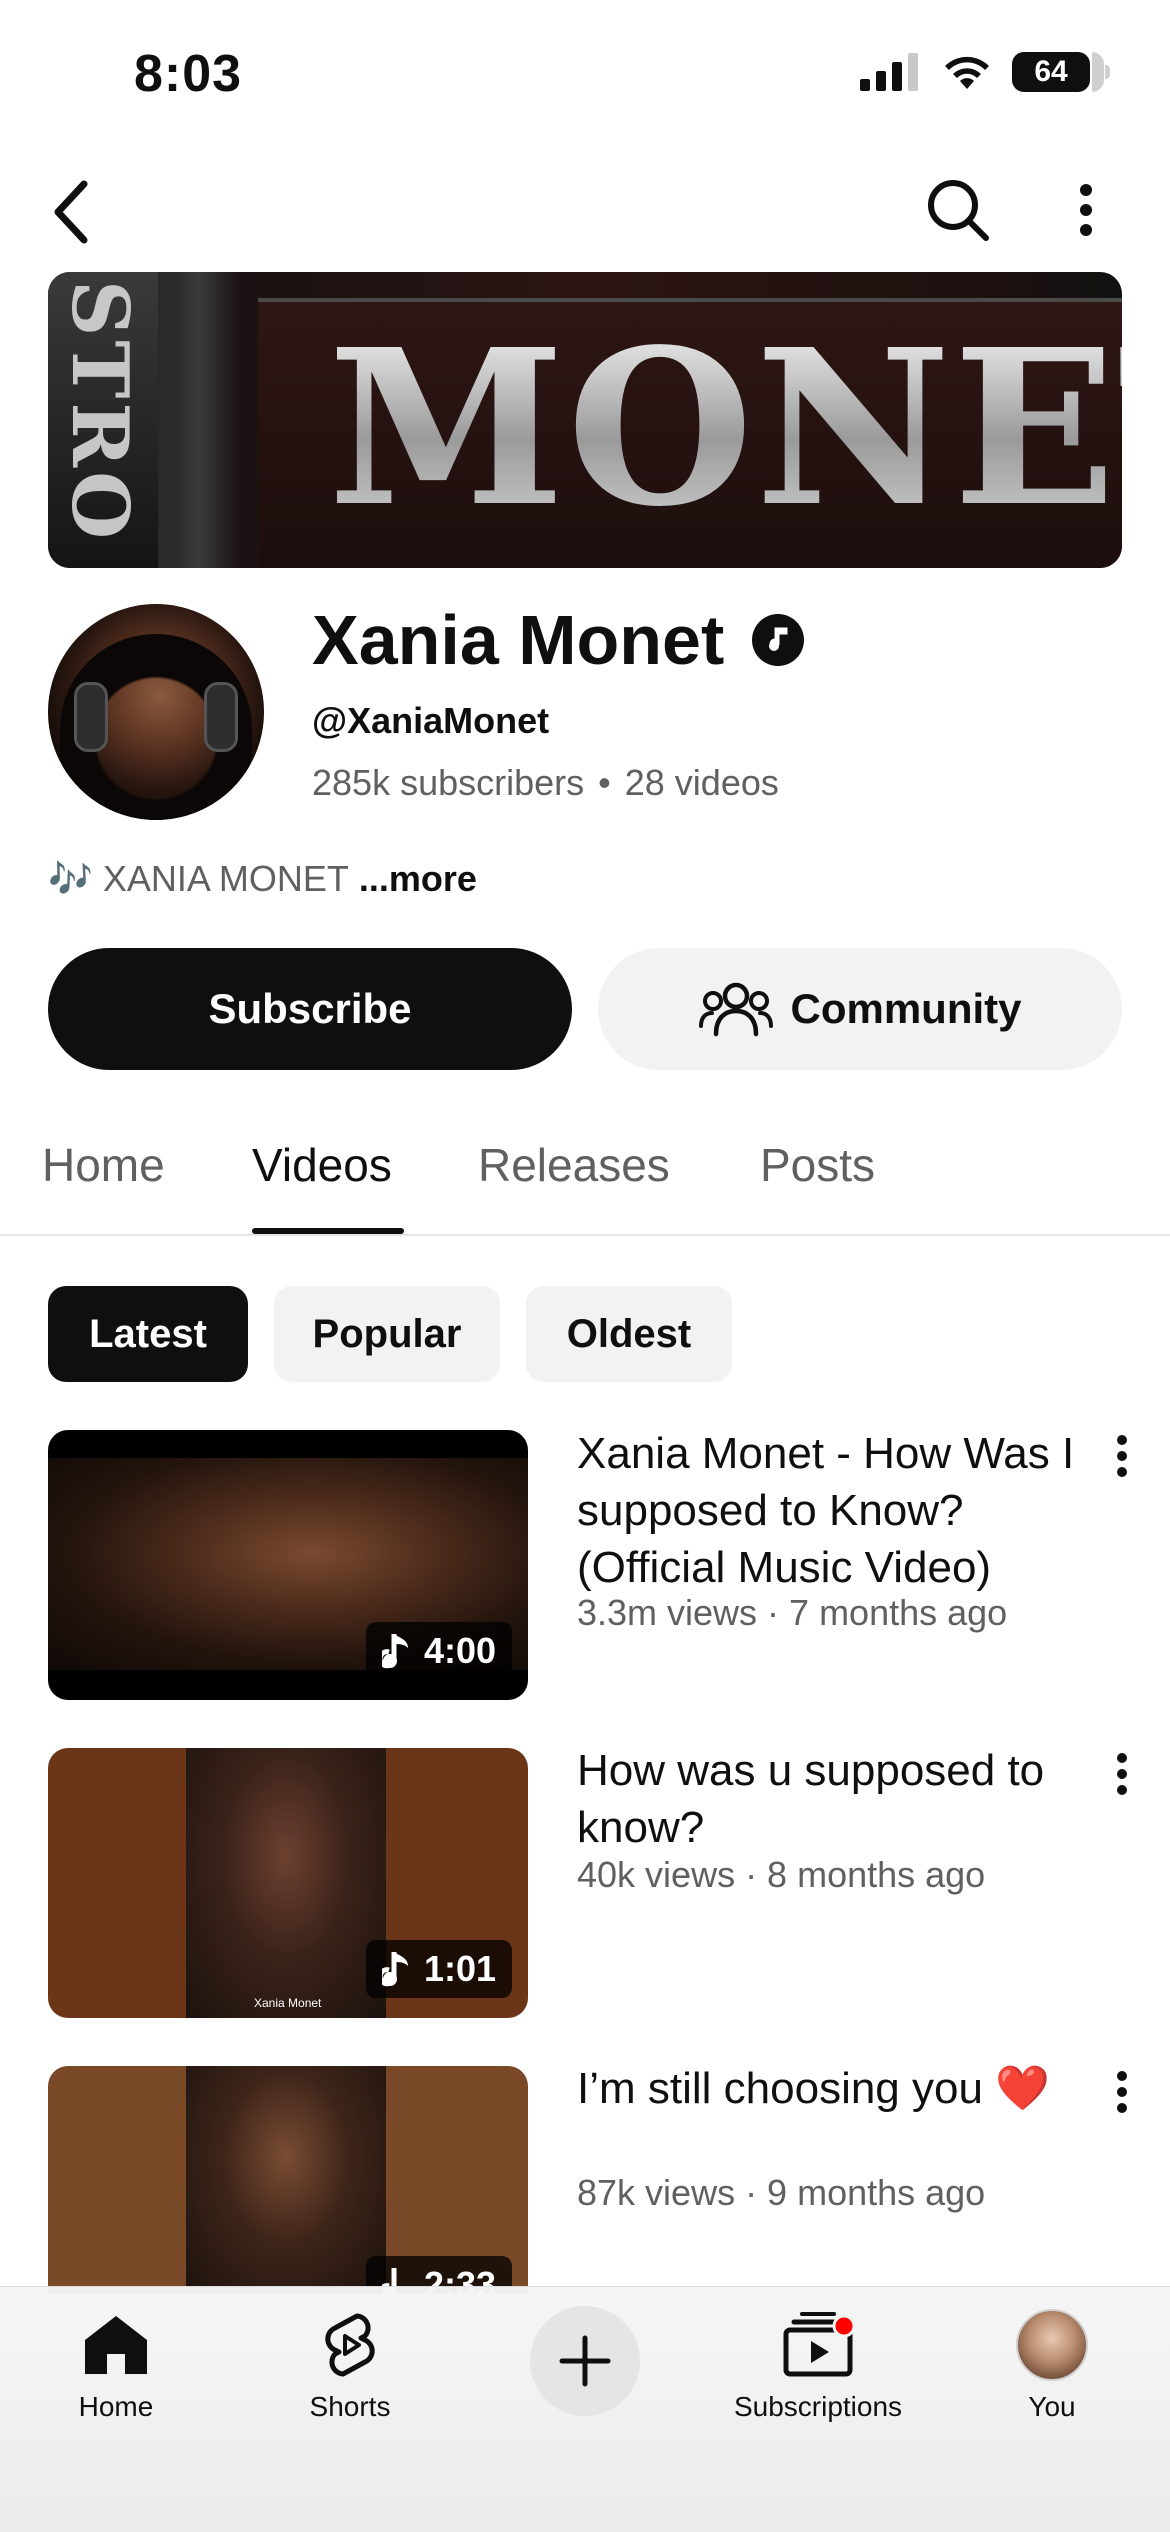 This screenshot has height=2532, width=1170. I want to click on cellular-signal-icon, so click(889, 72).